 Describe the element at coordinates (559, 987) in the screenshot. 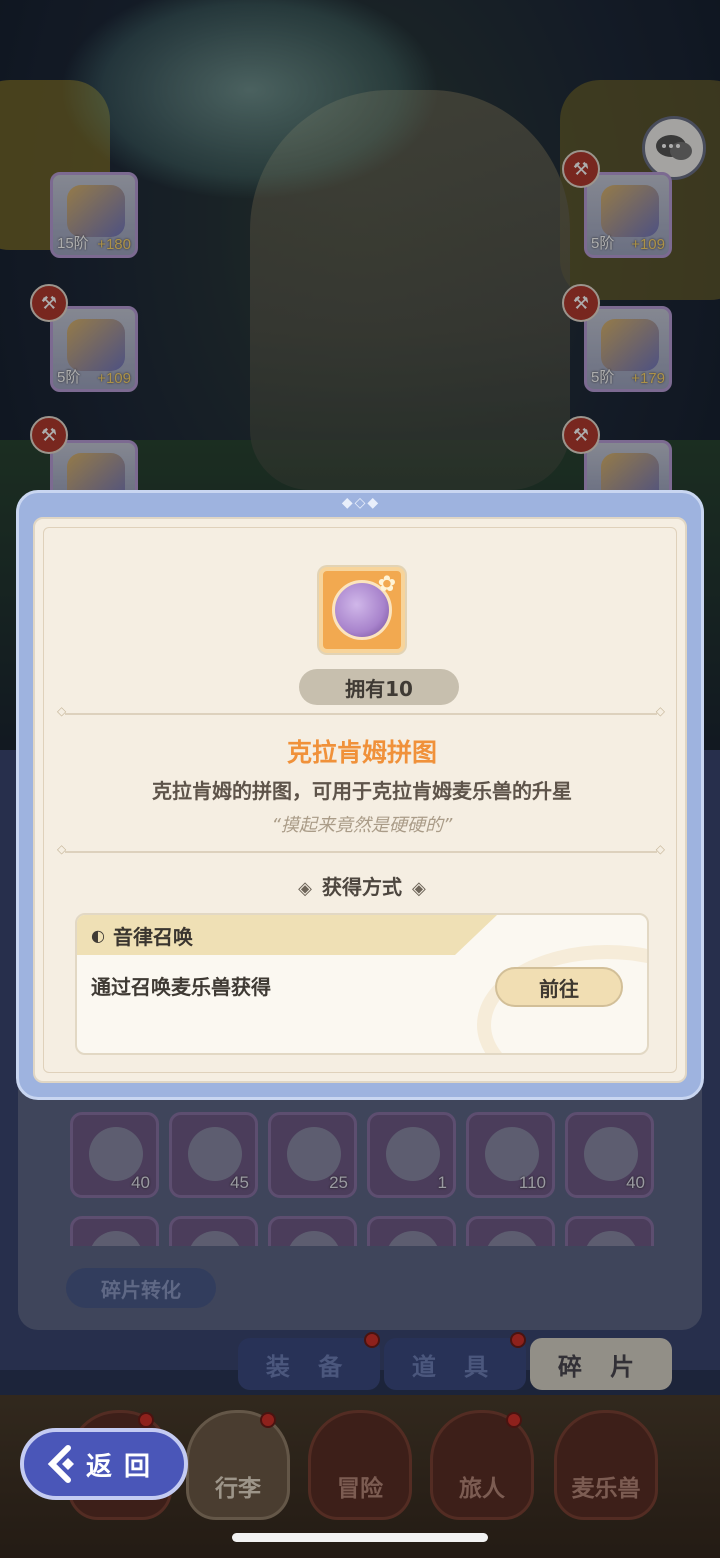

I see `go-button: 前往` at that location.